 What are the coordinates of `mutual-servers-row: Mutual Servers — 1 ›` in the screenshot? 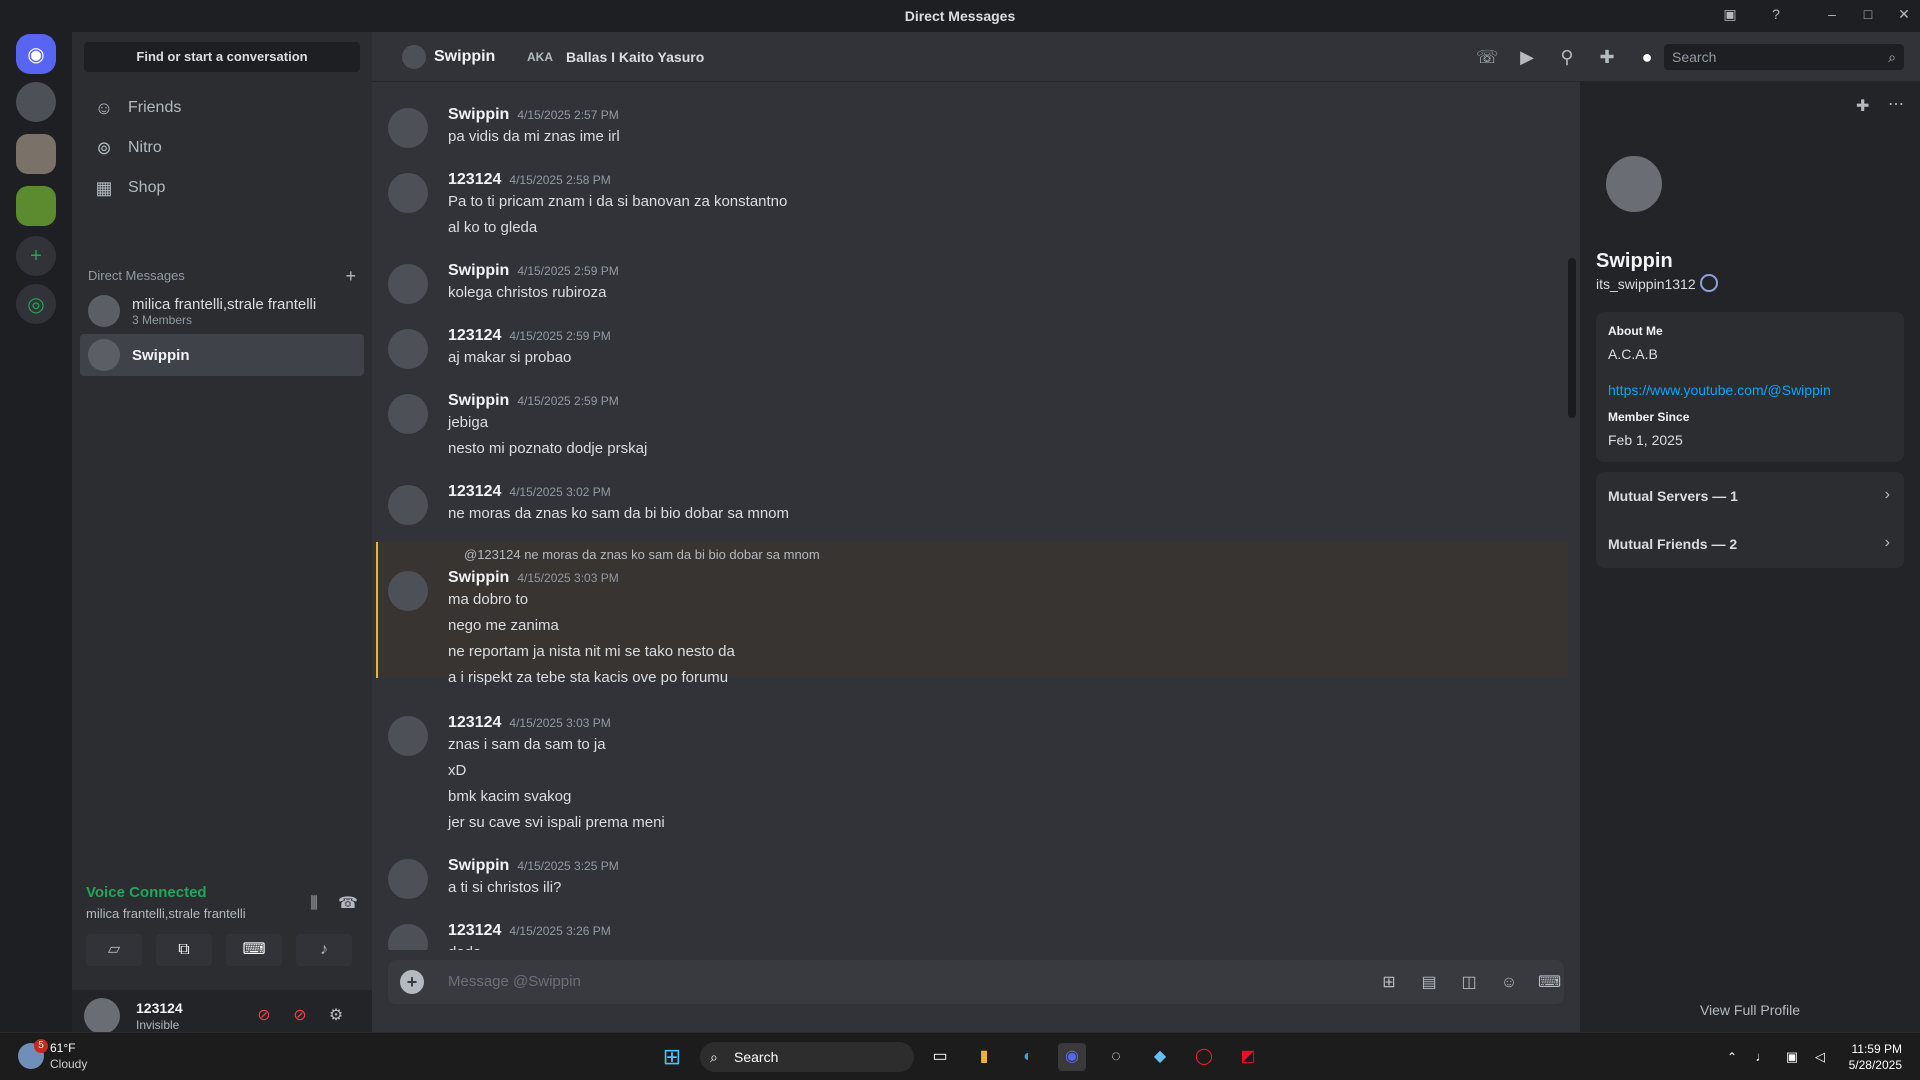 It's located at (1750, 496).